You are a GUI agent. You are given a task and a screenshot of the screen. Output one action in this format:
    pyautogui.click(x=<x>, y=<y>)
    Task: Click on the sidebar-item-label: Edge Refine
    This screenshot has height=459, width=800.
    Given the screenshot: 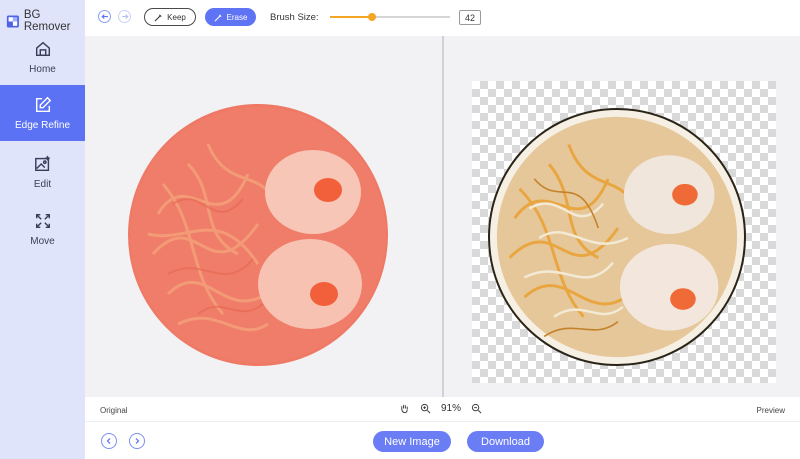 What is the action you would take?
    pyautogui.click(x=42, y=125)
    